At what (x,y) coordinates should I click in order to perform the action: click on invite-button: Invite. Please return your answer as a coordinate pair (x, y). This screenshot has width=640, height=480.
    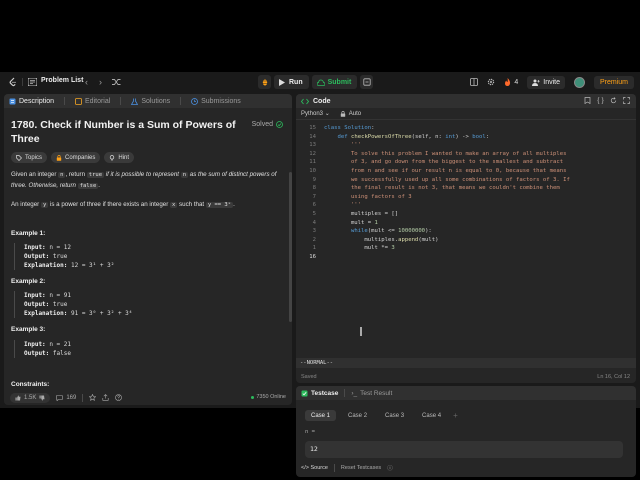
    Looking at the image, I should click on (546, 82).